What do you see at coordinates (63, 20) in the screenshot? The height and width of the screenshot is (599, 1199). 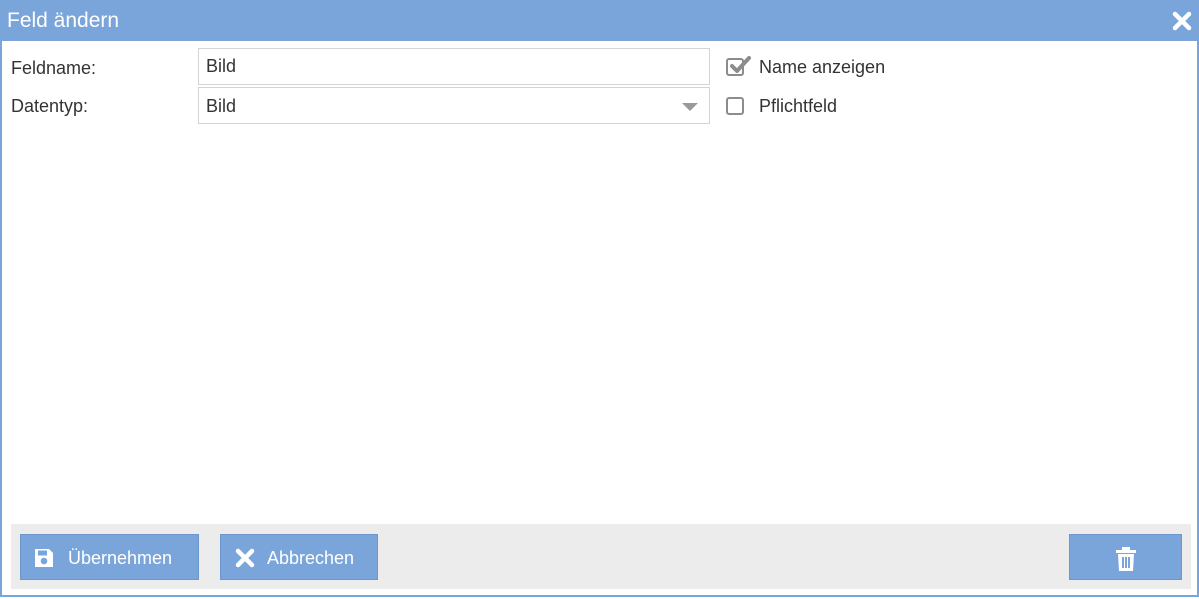 I see `dialog-title: Feld ändern` at bounding box center [63, 20].